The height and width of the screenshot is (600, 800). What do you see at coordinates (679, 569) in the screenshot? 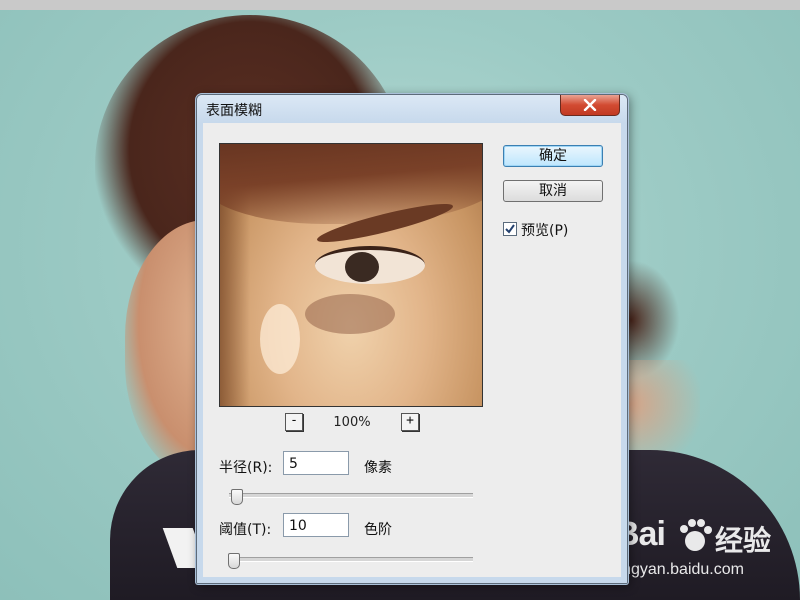
I see `watermark-url: jingyan.baidu.com` at bounding box center [679, 569].